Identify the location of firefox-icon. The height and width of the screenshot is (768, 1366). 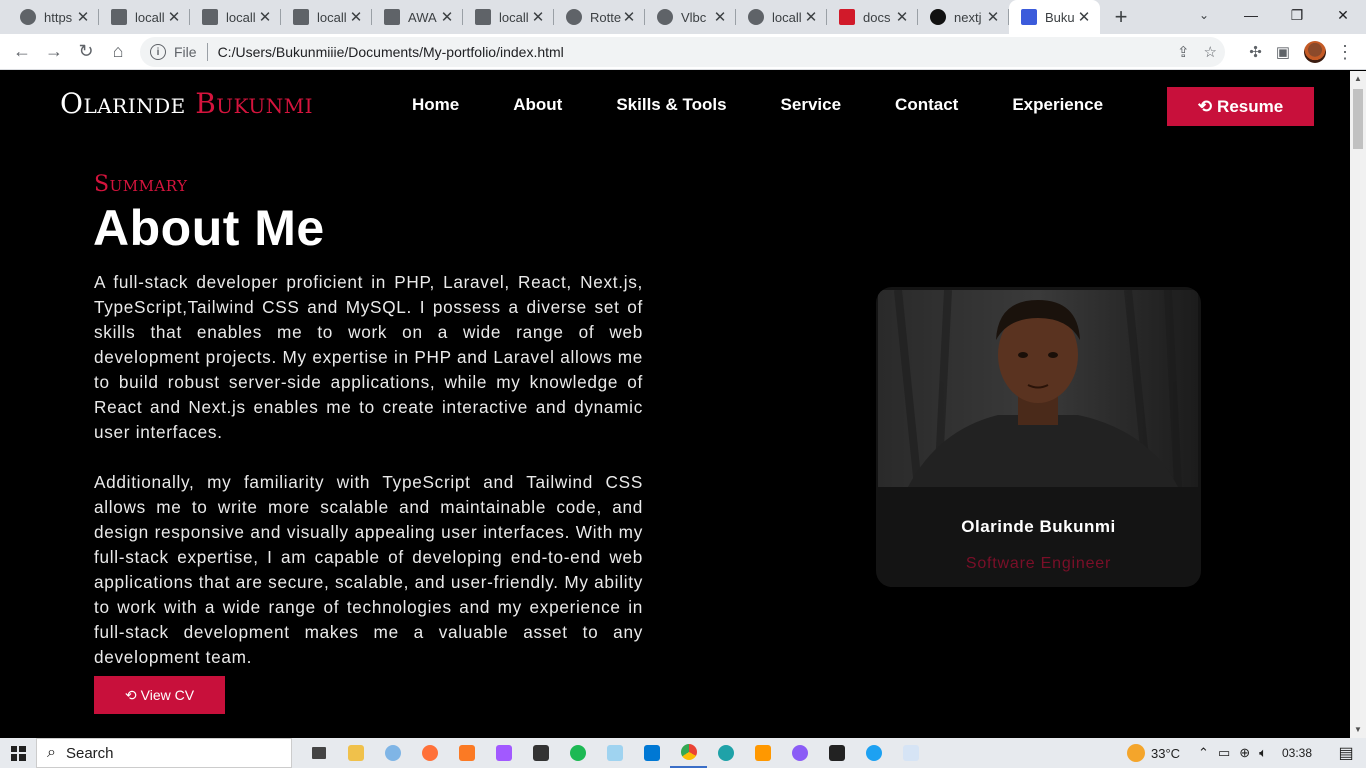
(429, 753).